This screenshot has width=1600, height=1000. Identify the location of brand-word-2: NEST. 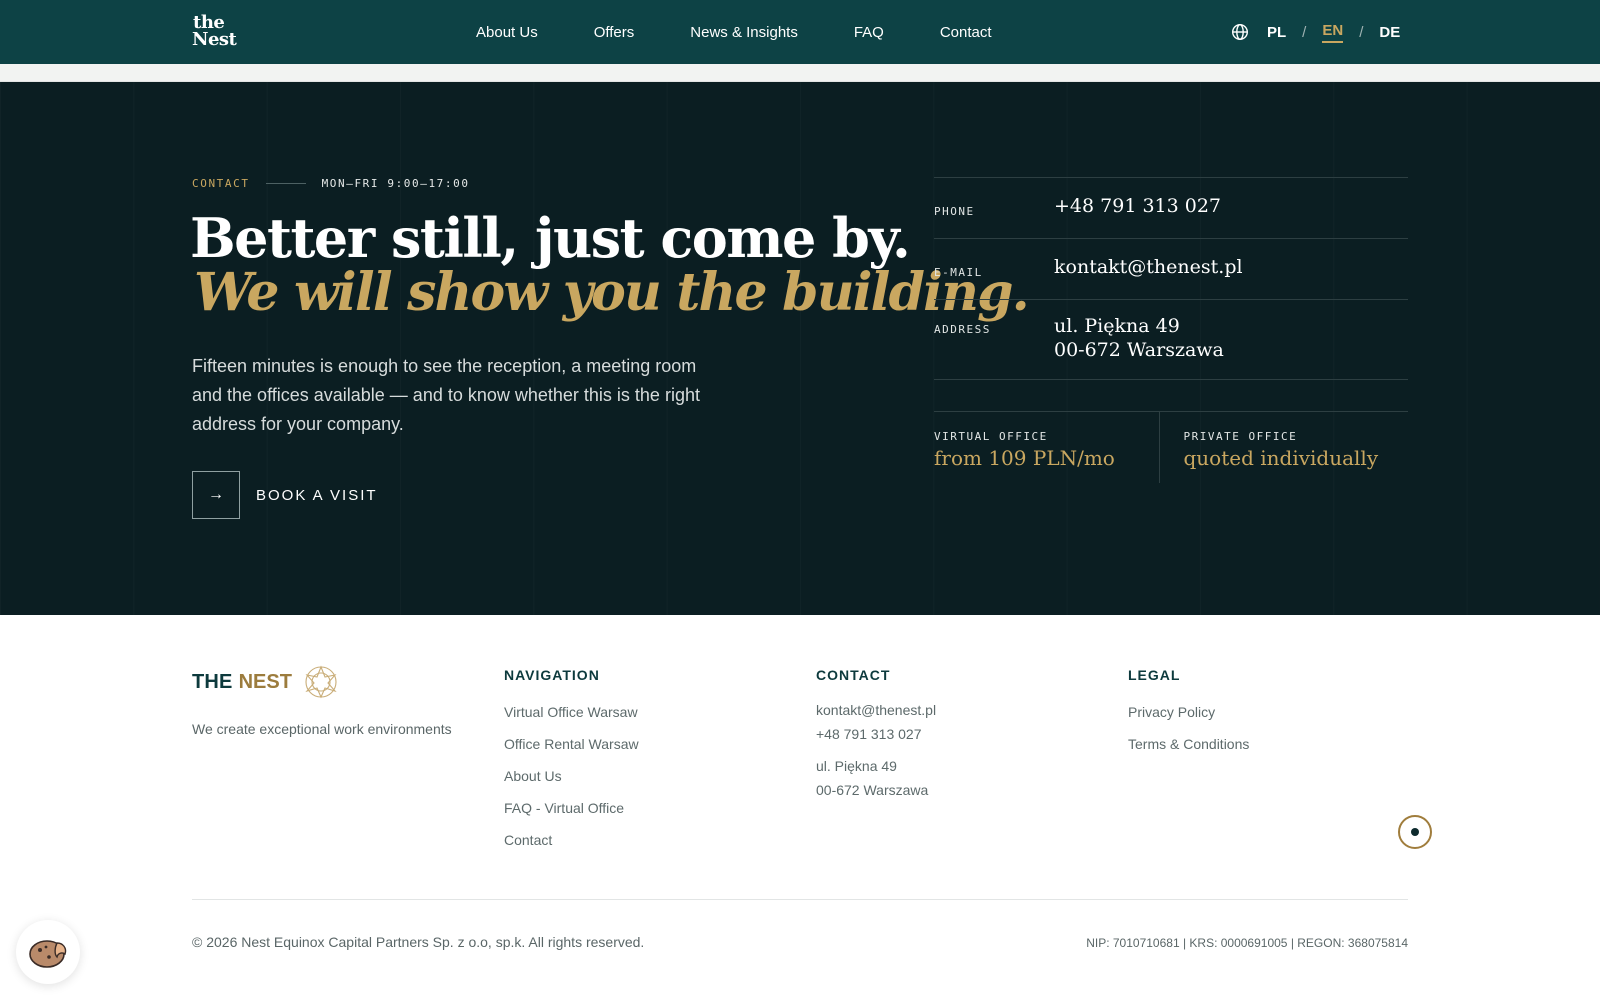
(265, 681).